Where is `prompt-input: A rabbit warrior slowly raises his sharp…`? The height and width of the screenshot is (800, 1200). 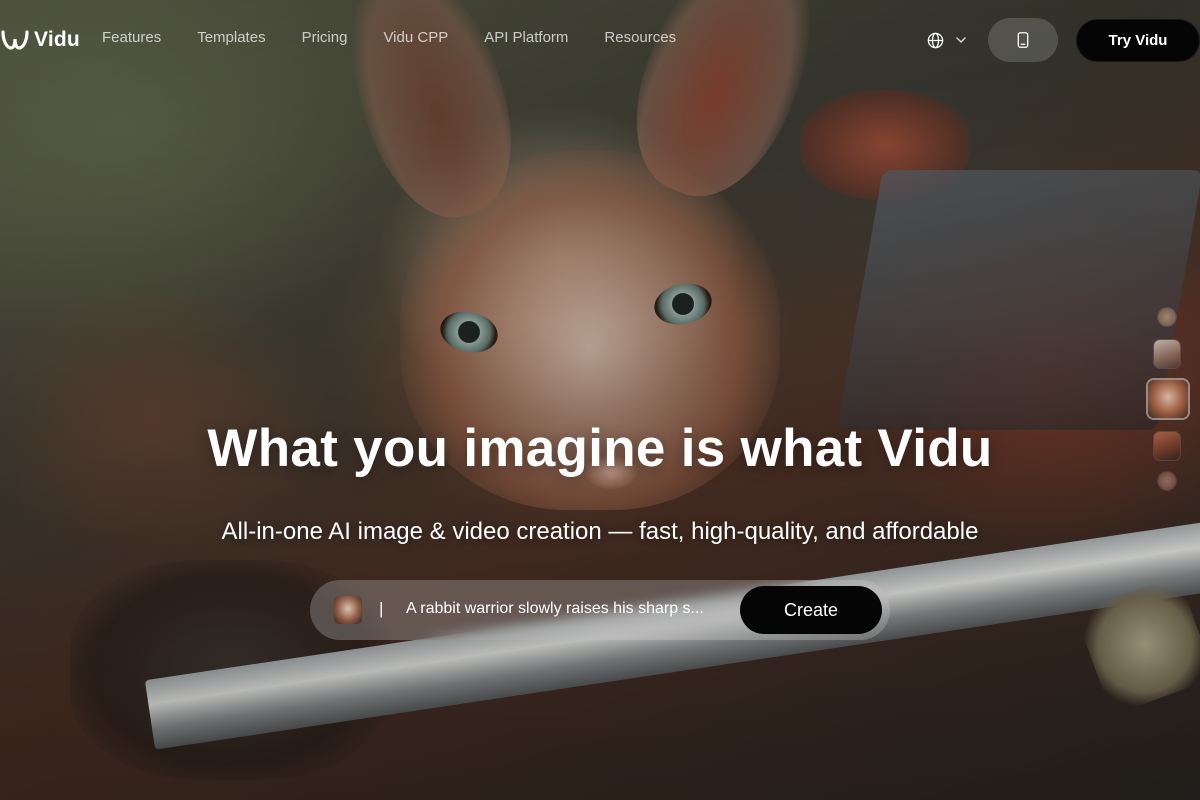 prompt-input: A rabbit warrior slowly raises his sharp… is located at coordinates (571, 609).